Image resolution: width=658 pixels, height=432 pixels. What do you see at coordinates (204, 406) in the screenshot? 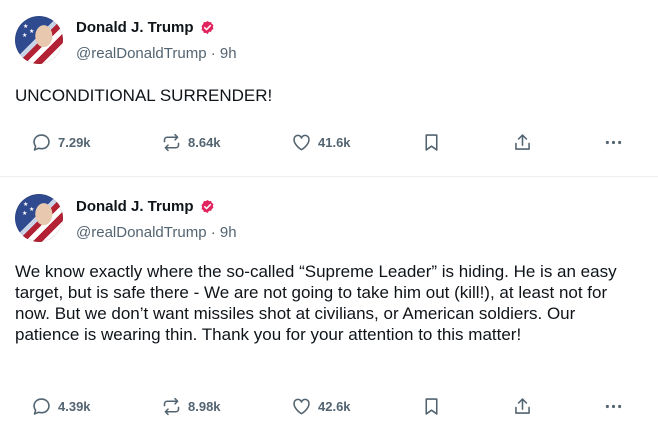
I see `repost-count: 8.98k` at bounding box center [204, 406].